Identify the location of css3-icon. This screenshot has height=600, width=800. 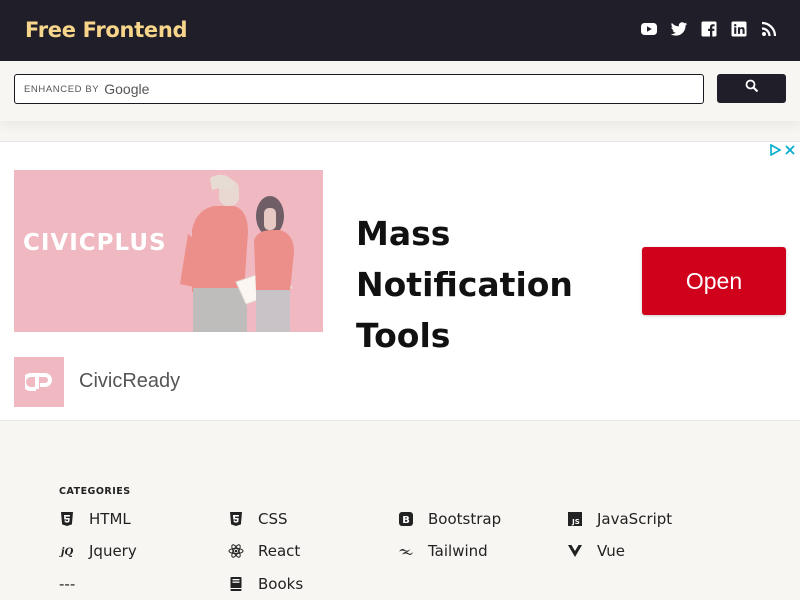
(236, 519).